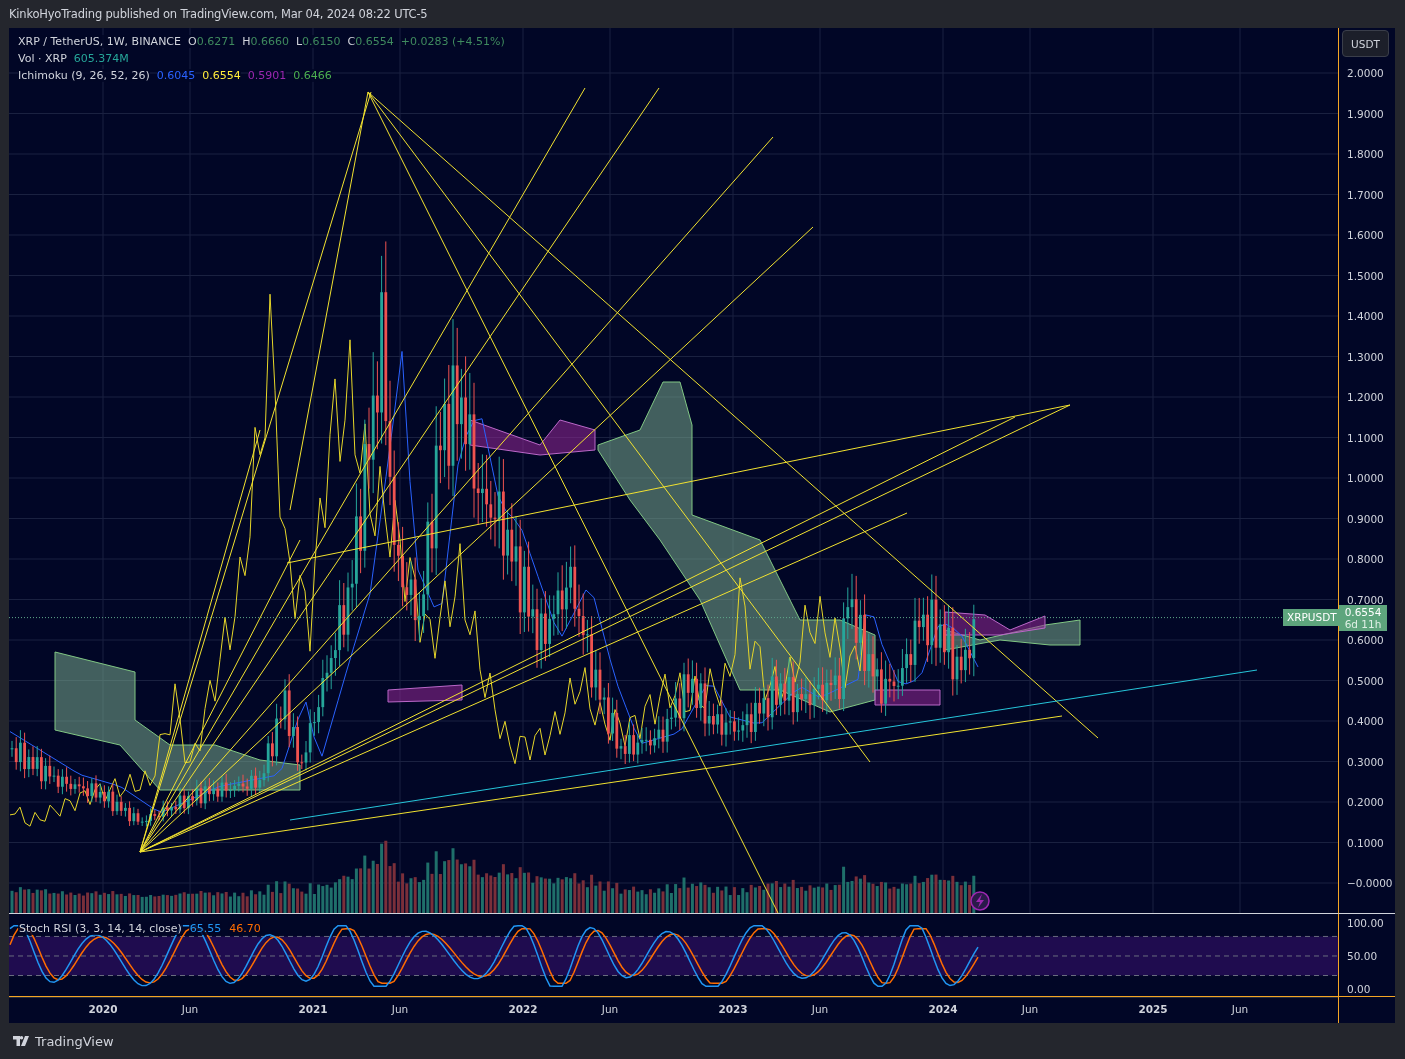 This screenshot has width=1405, height=1059. What do you see at coordinates (523, 1009) in the screenshot?
I see `time-tick: 2022` at bounding box center [523, 1009].